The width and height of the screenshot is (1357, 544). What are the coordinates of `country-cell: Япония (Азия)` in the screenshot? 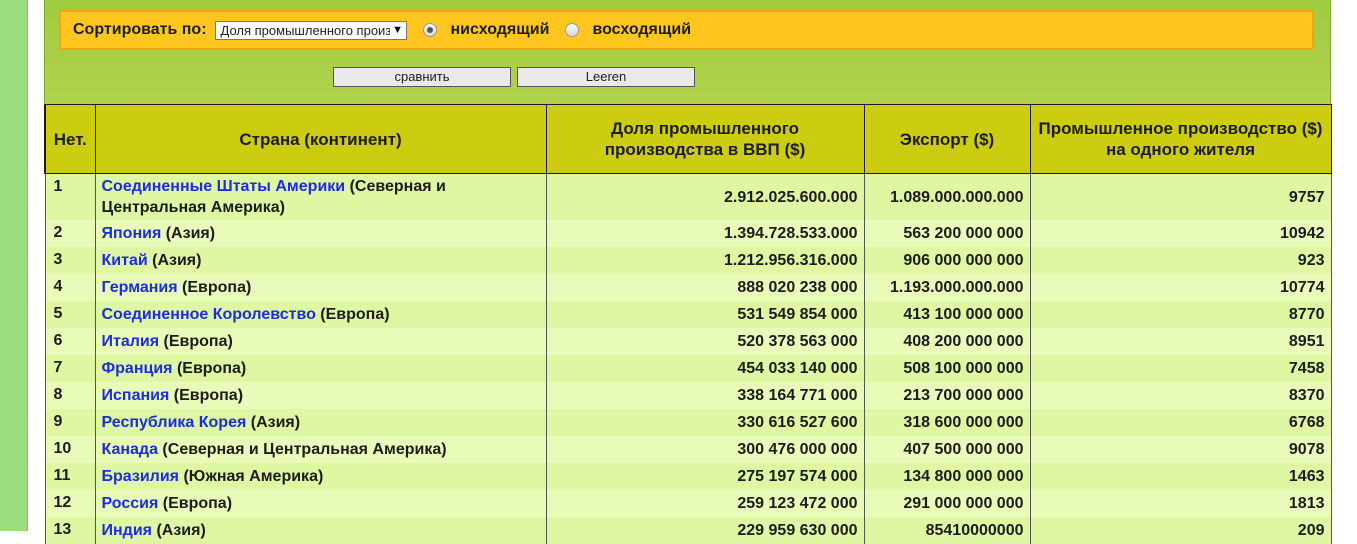 It's located at (320, 233).